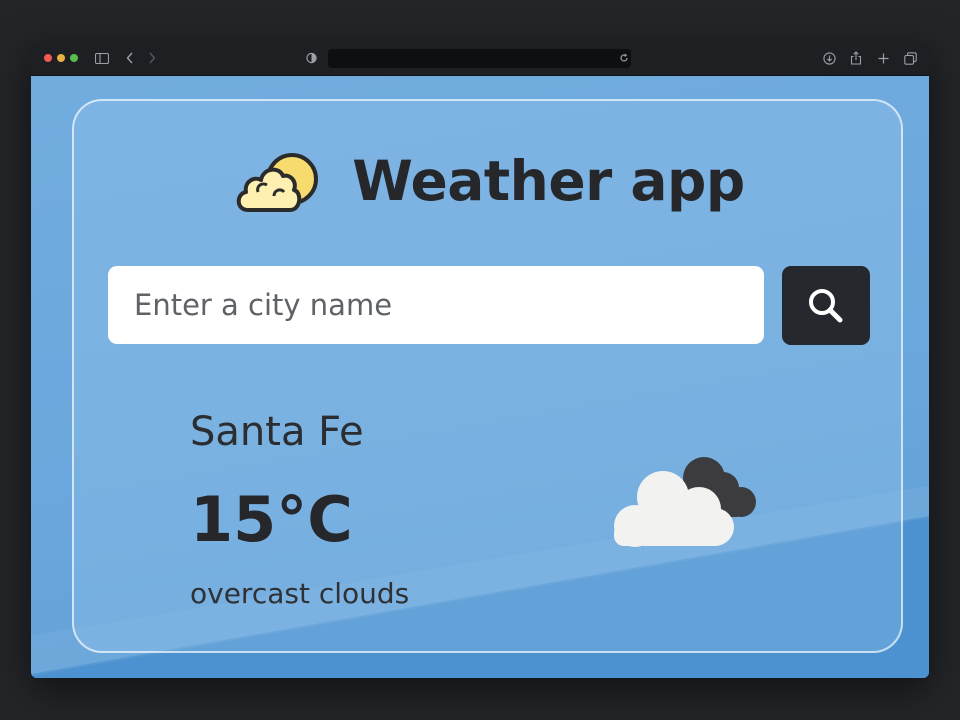 The width and height of the screenshot is (960, 720). I want to click on close-window-dot, so click(48, 58).